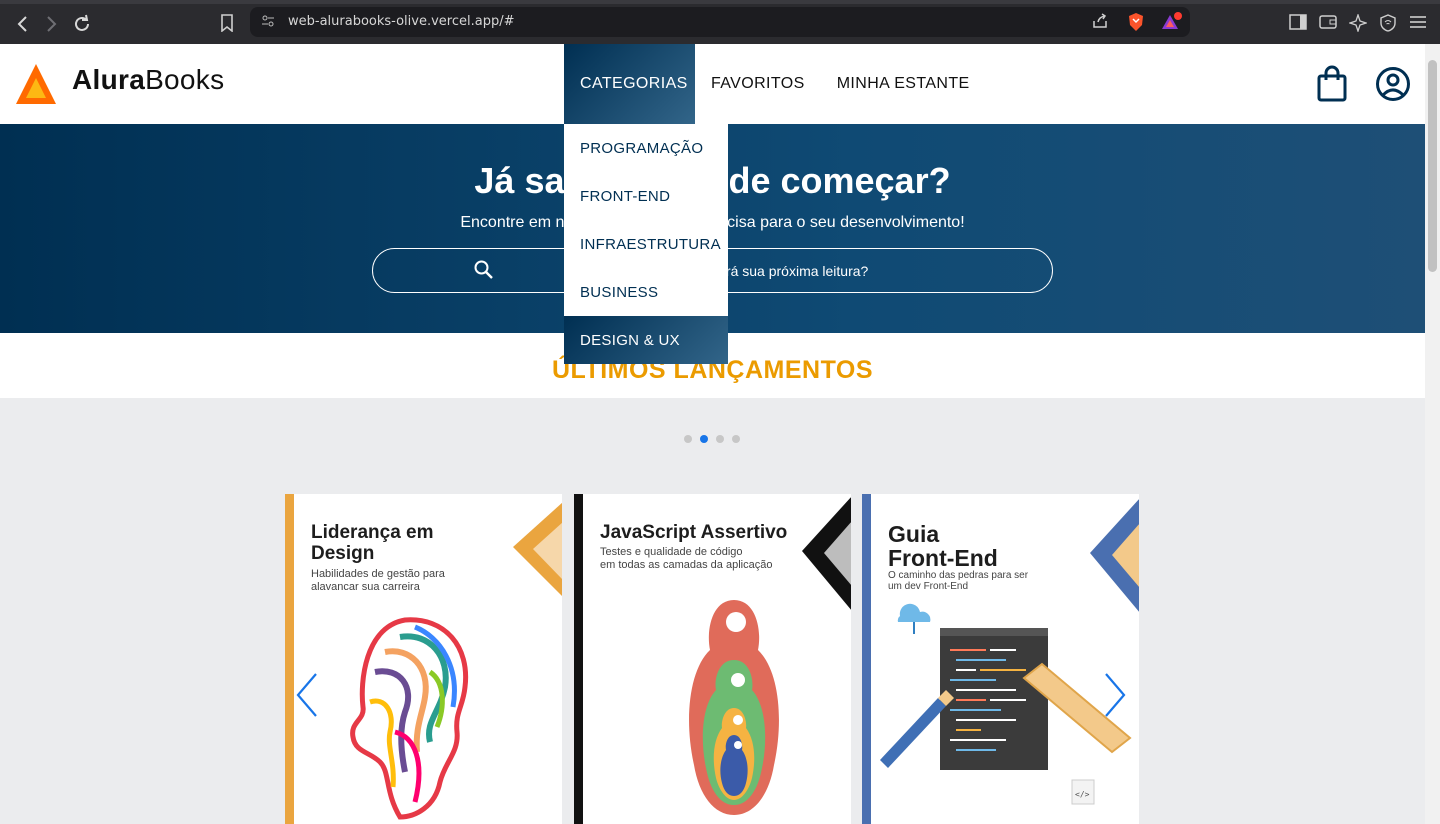  Describe the element at coordinates (1393, 84) in the screenshot. I see `user-account-icon` at that location.